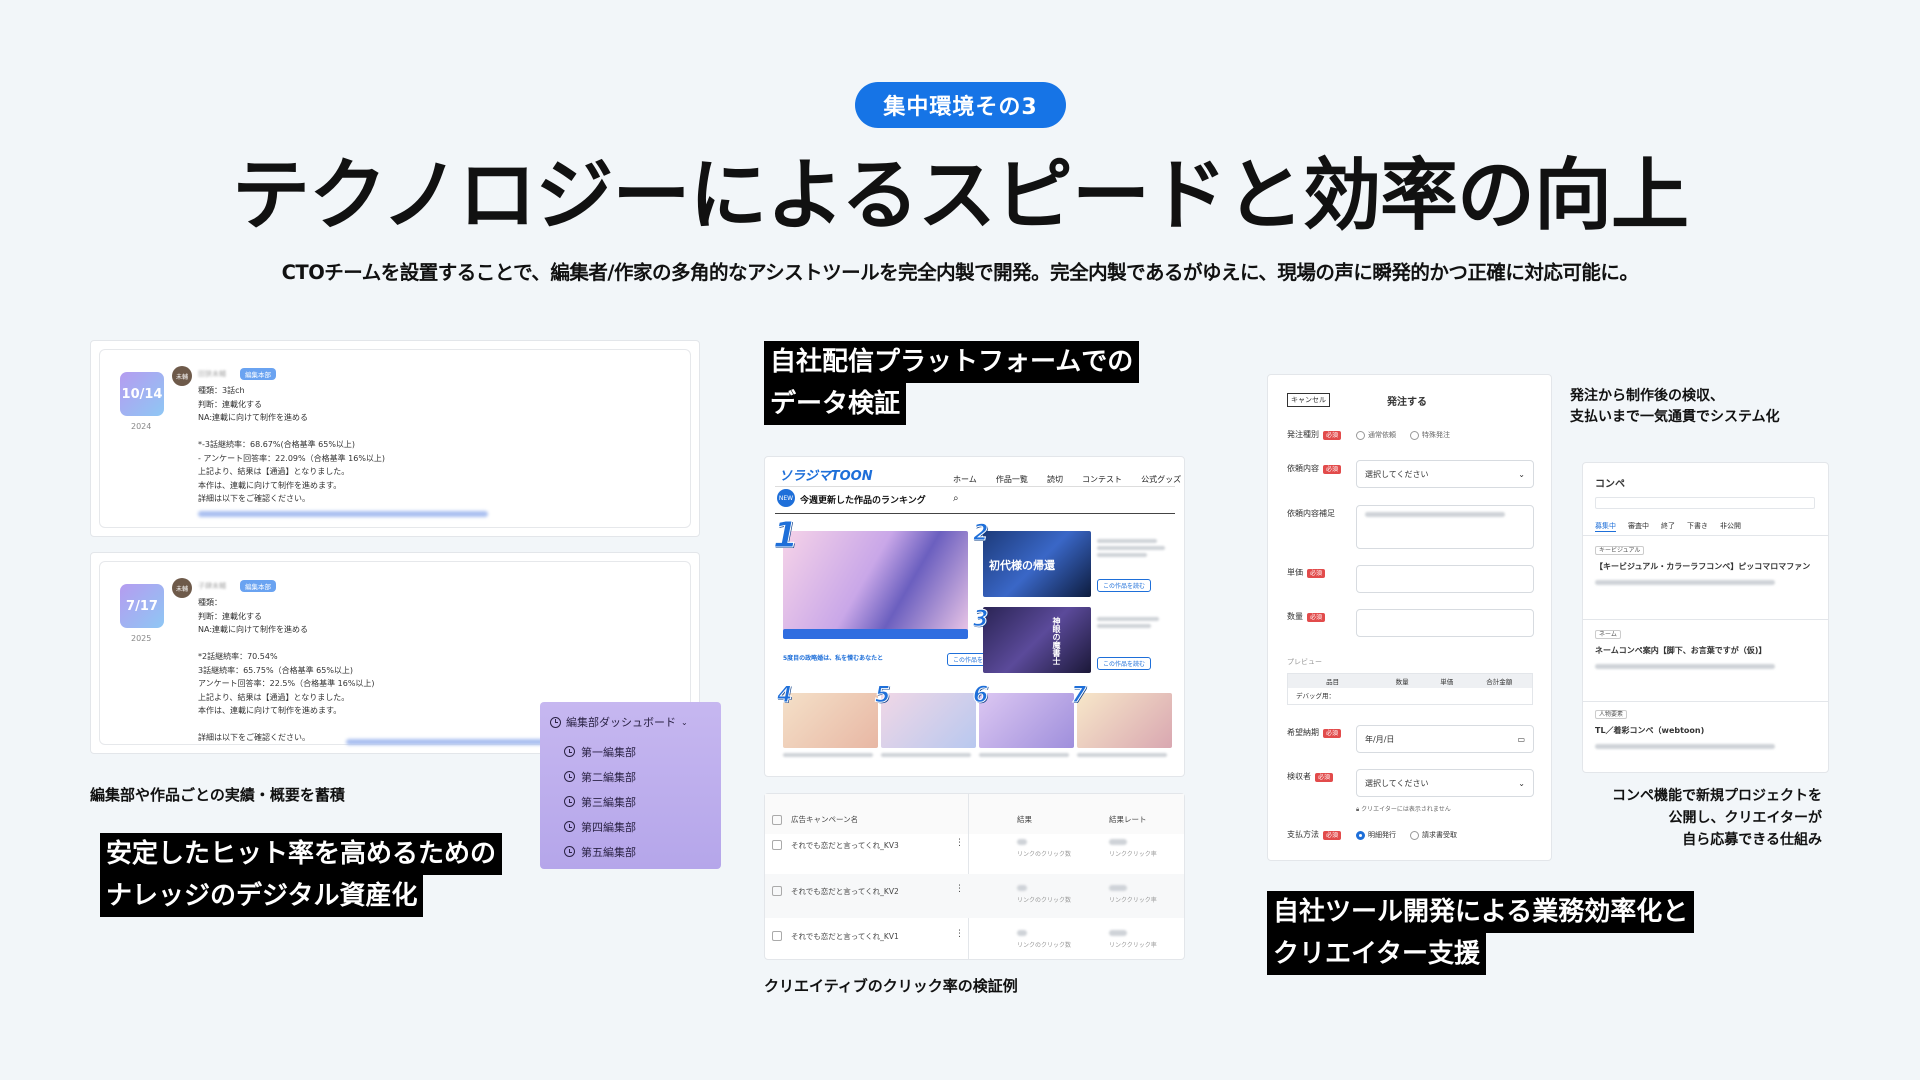 The width and height of the screenshot is (1920, 1080). What do you see at coordinates (784, 696) in the screenshot?
I see `rank-number: 4` at bounding box center [784, 696].